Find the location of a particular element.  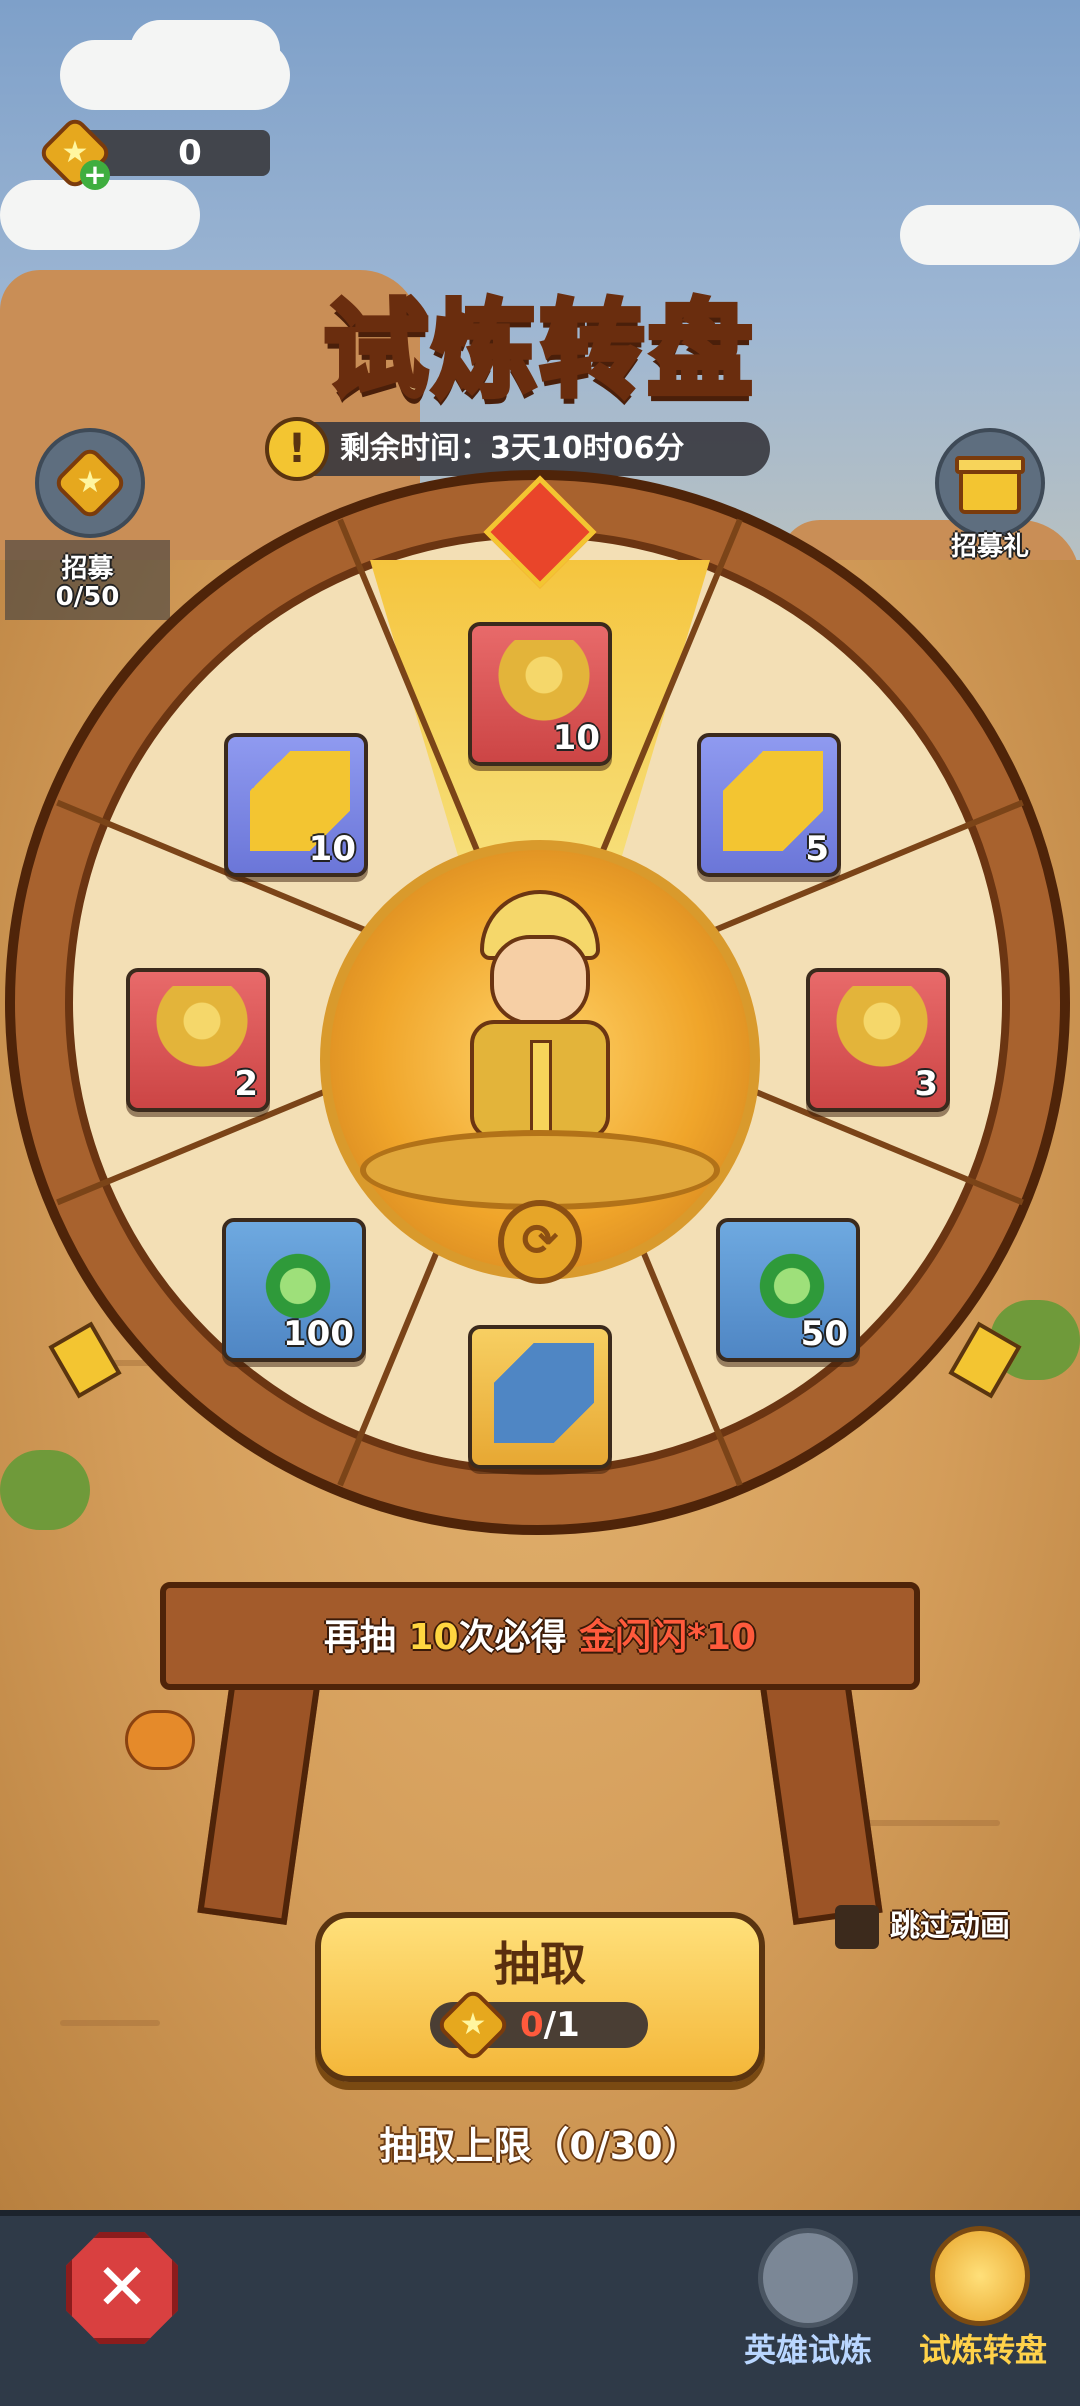

item-count: 2 is located at coordinates (246, 1084).